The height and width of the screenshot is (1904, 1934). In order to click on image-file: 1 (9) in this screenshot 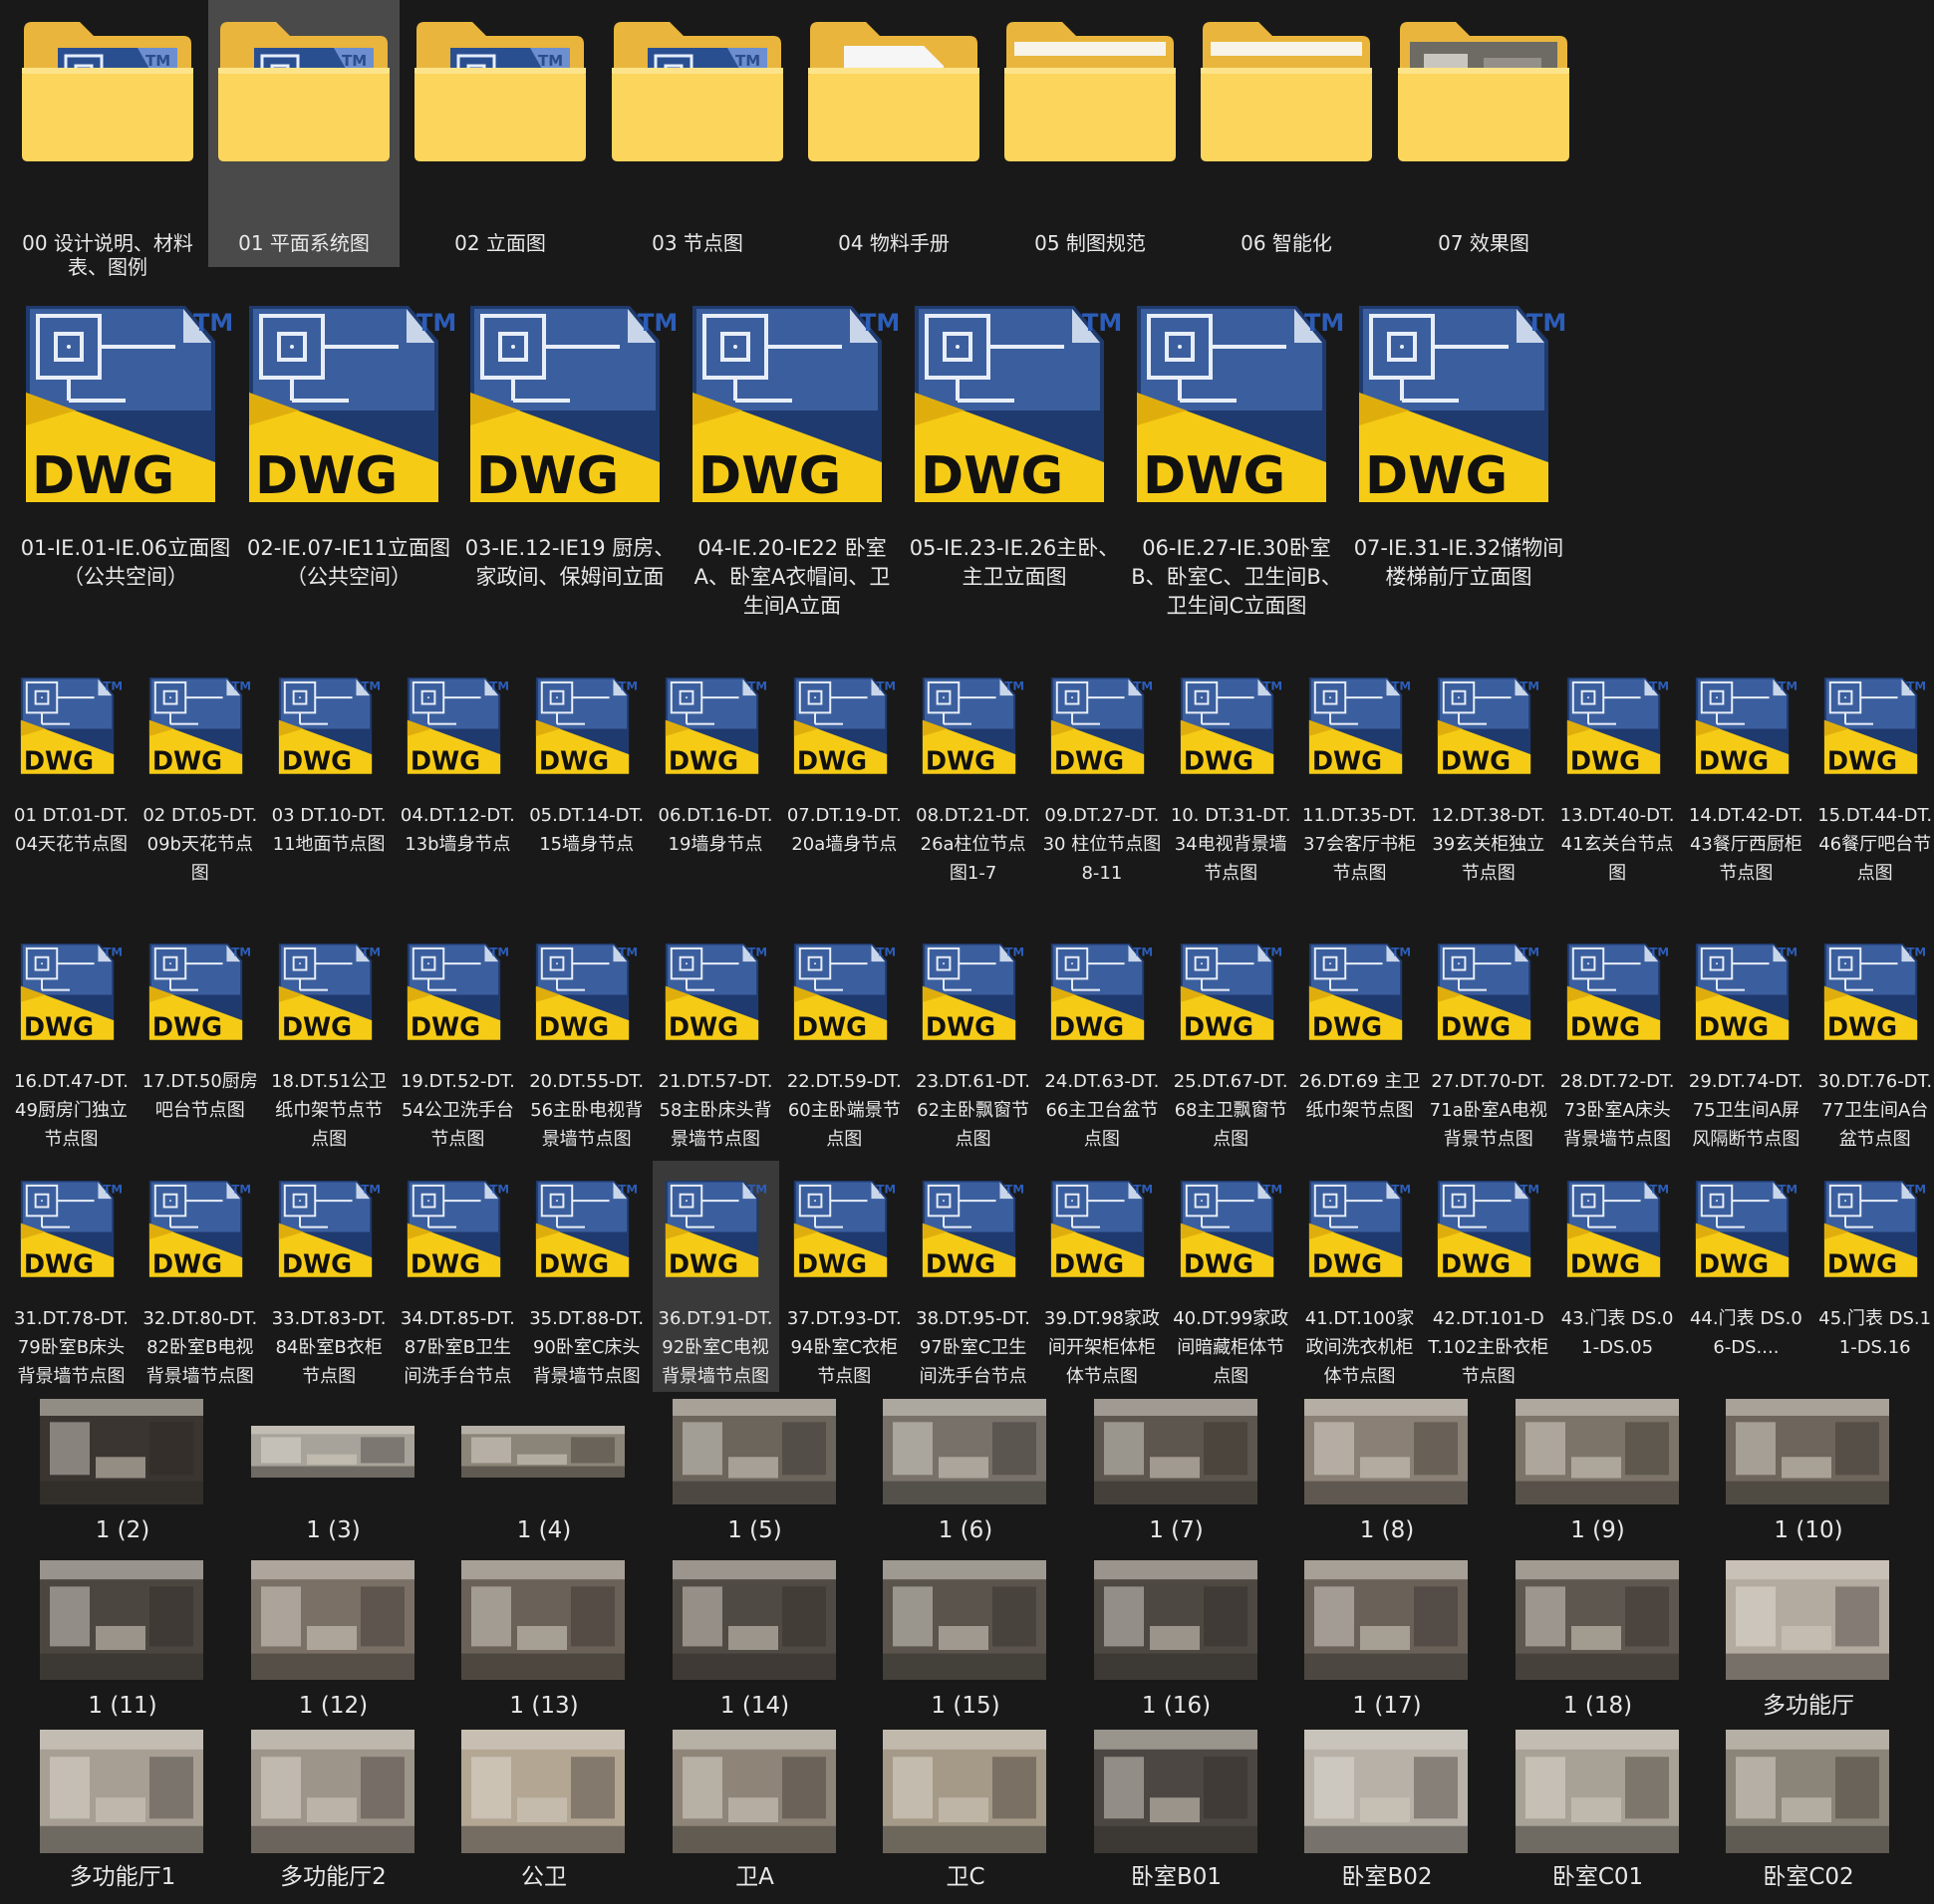, I will do `click(1598, 1480)`.